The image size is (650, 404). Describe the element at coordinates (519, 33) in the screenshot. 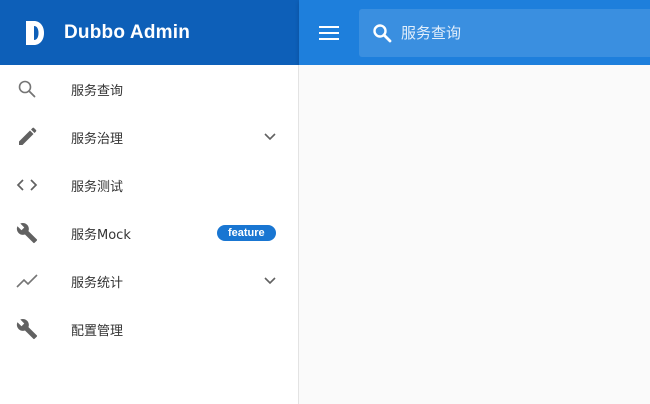

I see `search-input` at that location.